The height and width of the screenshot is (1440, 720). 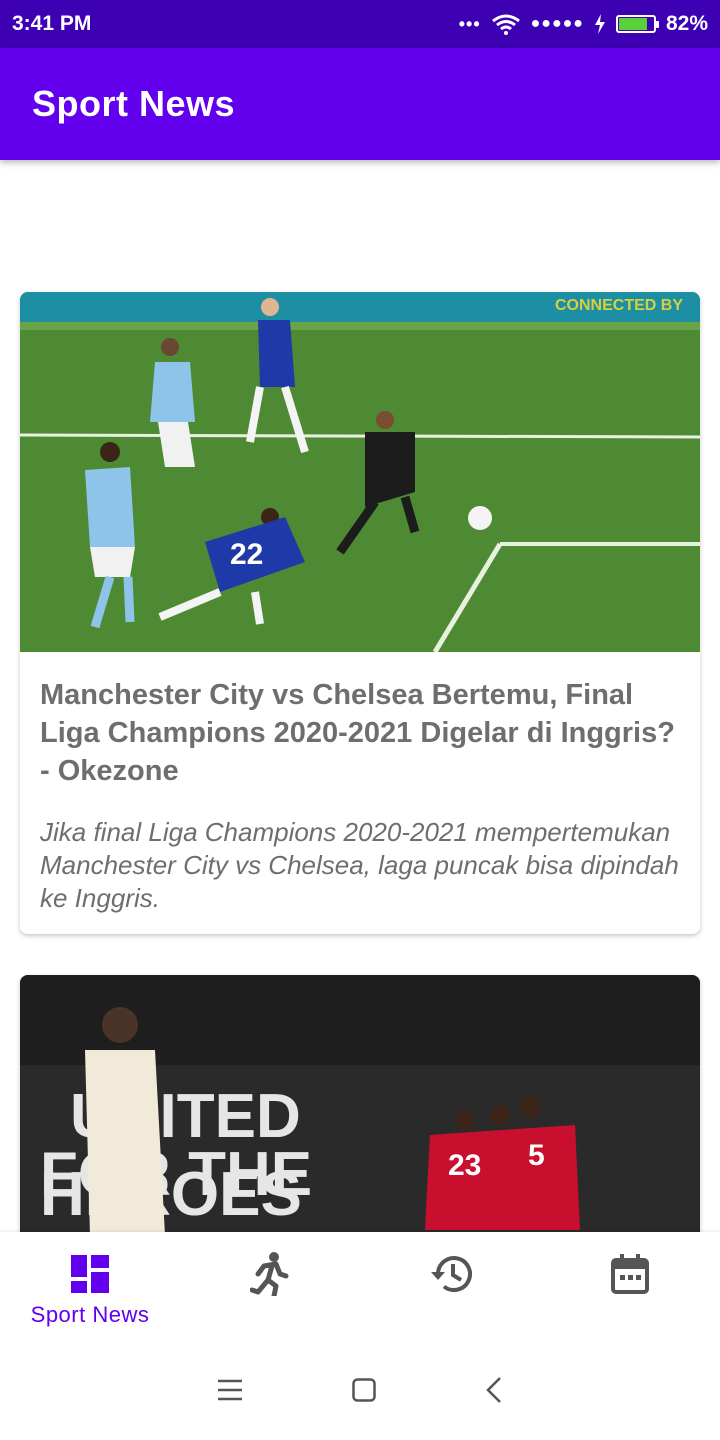 I want to click on bottom-navigation: Sport News, so click(x=360, y=1288).